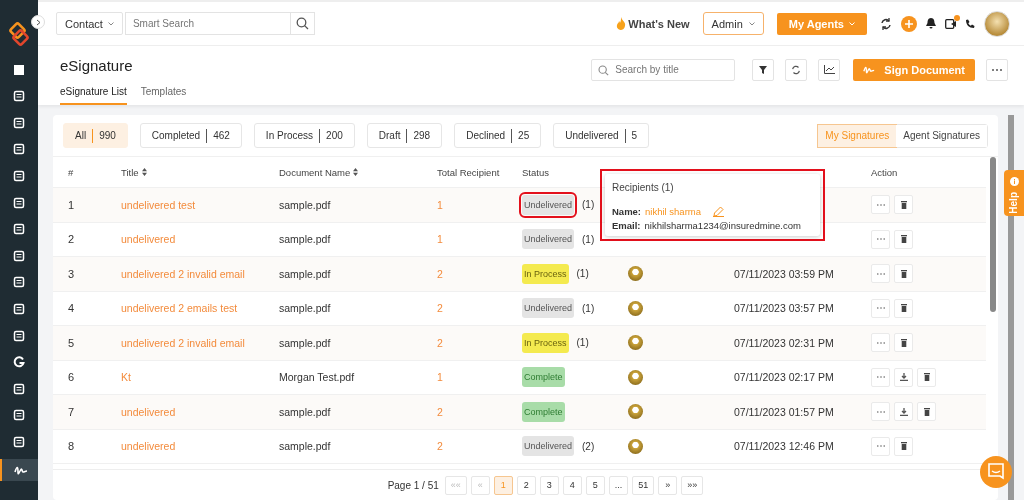  I want to click on logo-icon, so click(19, 34).